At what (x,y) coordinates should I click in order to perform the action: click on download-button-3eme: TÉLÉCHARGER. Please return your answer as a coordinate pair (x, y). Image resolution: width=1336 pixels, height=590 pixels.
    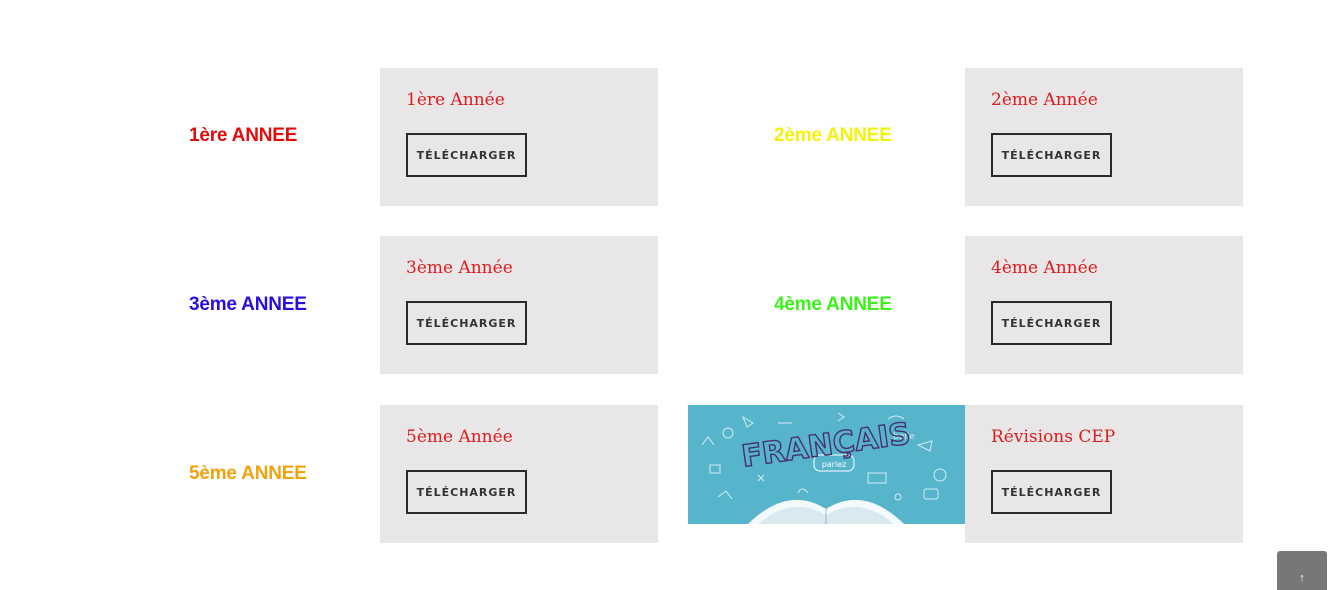
    Looking at the image, I should click on (466, 323).